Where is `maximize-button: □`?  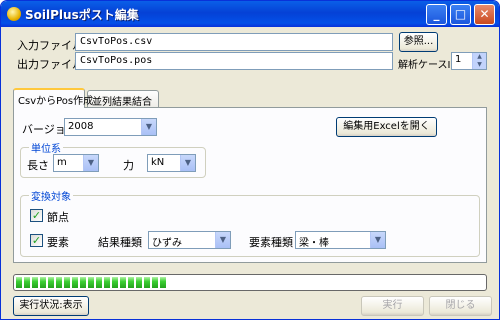 maximize-button: □ is located at coordinates (460, 14).